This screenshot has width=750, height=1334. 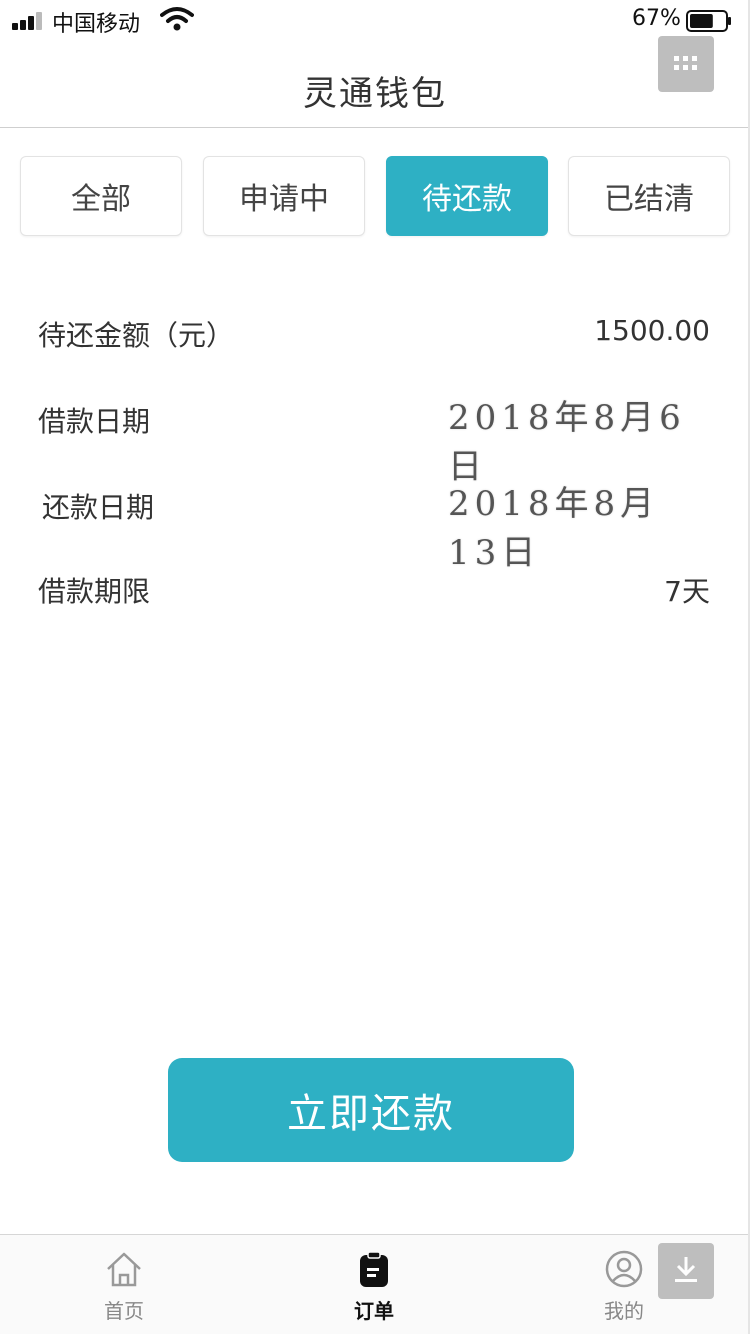 I want to click on amount-value: 1500.00, so click(x=652, y=330).